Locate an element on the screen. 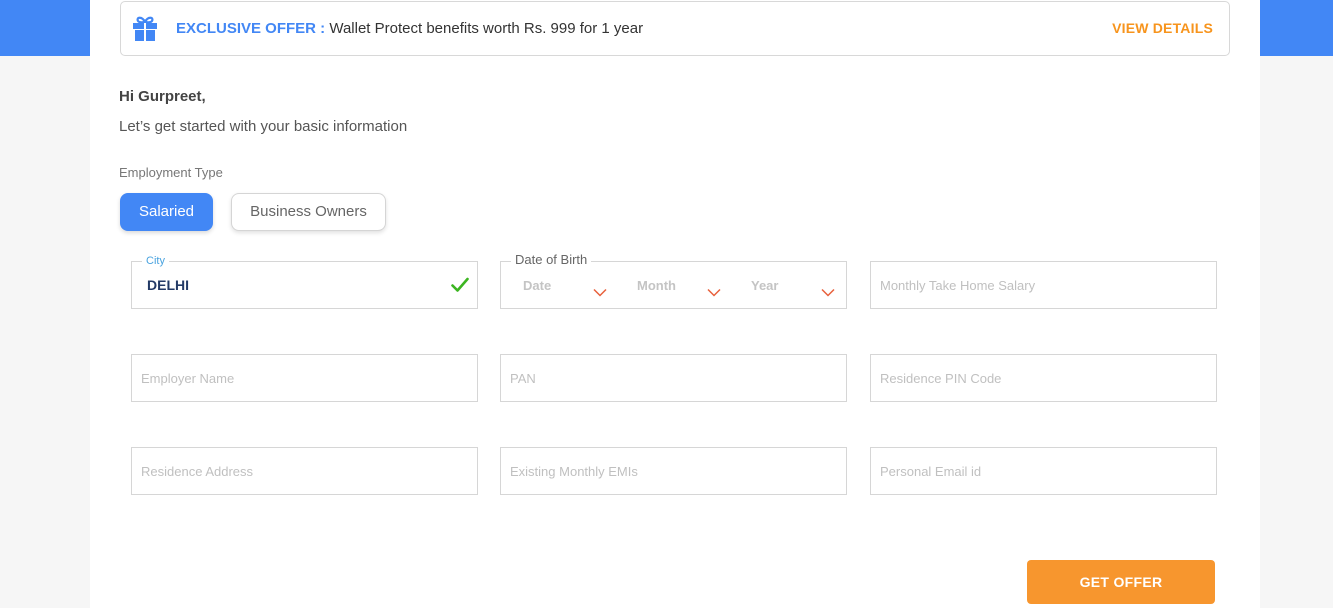 The height and width of the screenshot is (608, 1333). business-owners-button: Business Owners is located at coordinates (308, 212).